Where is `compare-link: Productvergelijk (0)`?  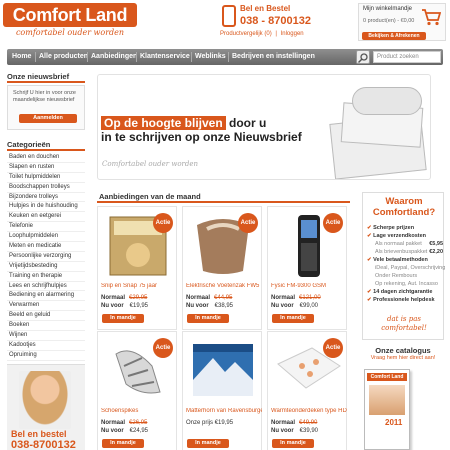 compare-link: Productvergelijk (0) is located at coordinates (246, 34).